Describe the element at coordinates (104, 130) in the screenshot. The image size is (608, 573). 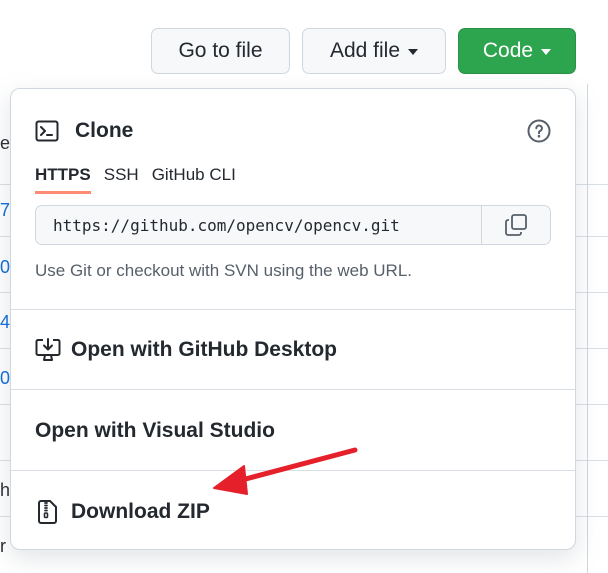
I see `clone-title: Clone` at that location.